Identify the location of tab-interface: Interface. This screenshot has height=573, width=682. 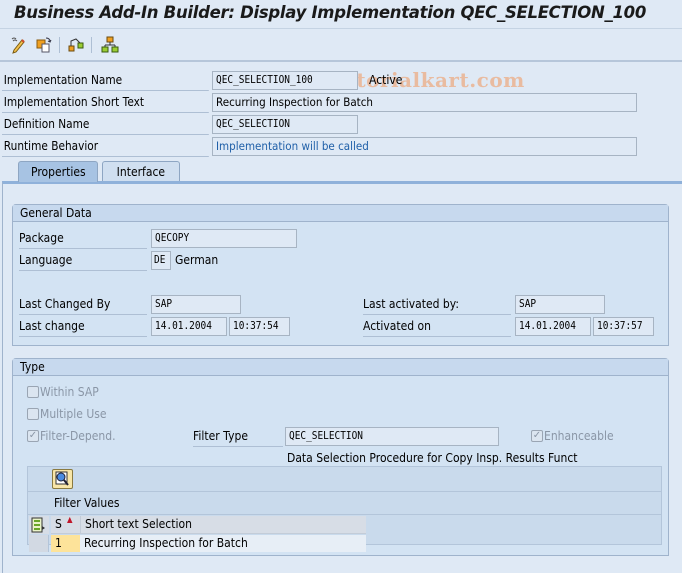
(141, 171).